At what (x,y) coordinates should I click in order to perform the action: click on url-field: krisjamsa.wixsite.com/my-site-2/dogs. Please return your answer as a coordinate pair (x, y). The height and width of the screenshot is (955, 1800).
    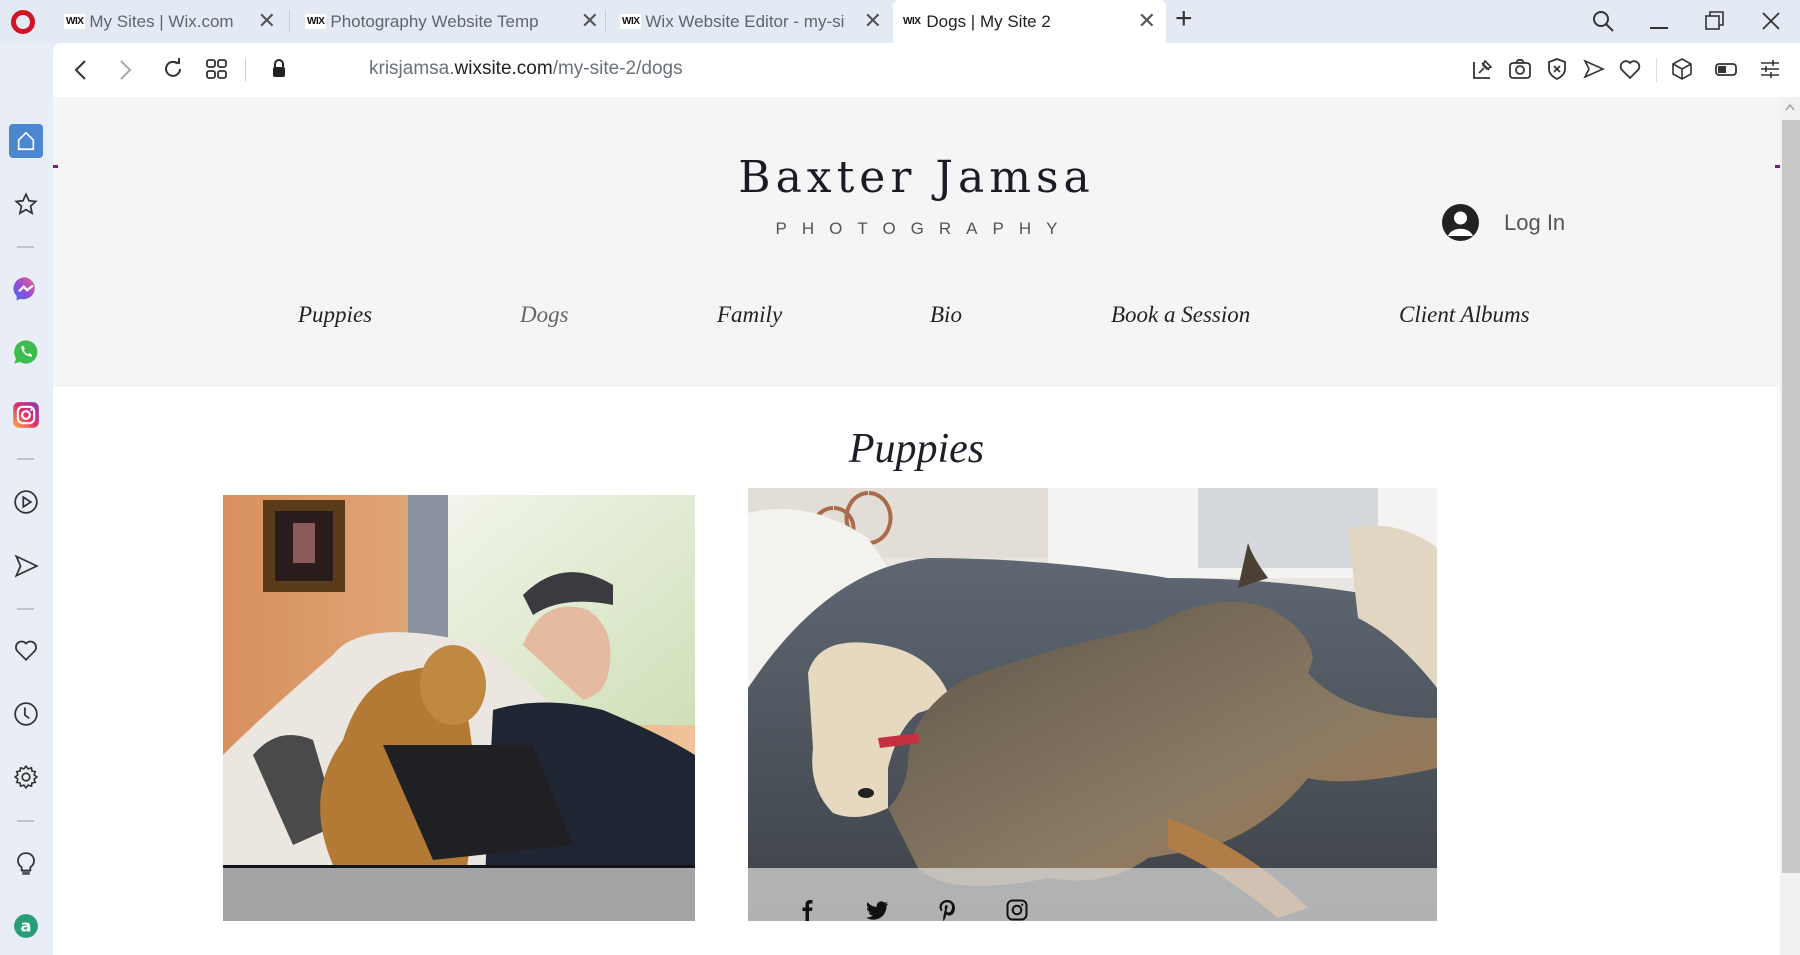
    Looking at the image, I should click on (526, 69).